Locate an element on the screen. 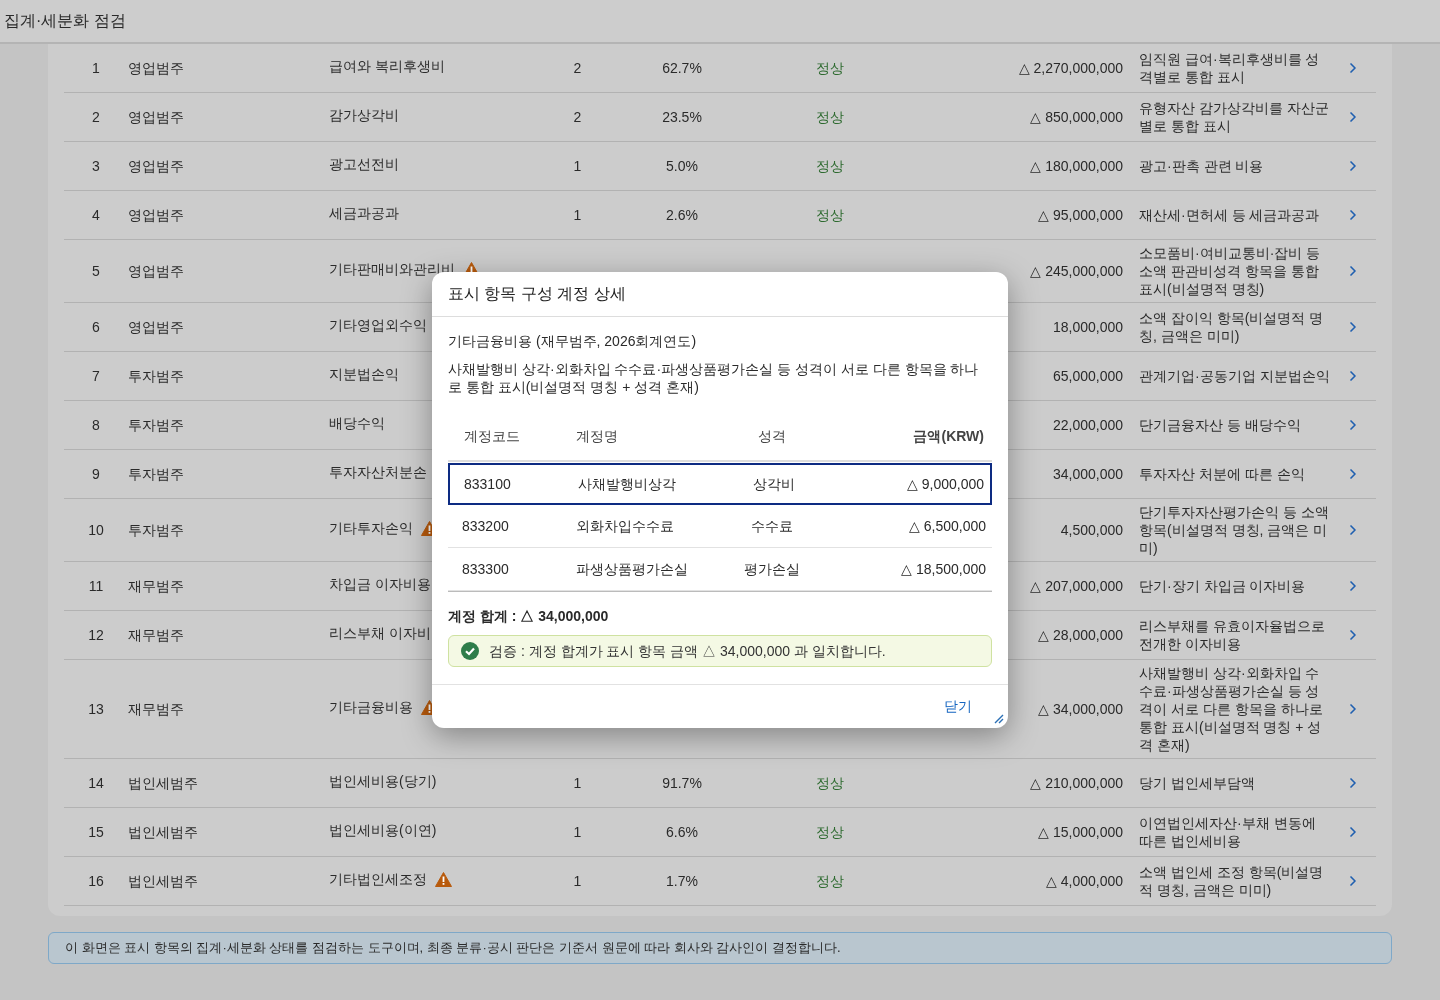 Image resolution: width=1440 pixels, height=1000 pixels. description-cell-text: 이연법인세자산·부채 변동에 따른 법인세비용 is located at coordinates (1228, 832).